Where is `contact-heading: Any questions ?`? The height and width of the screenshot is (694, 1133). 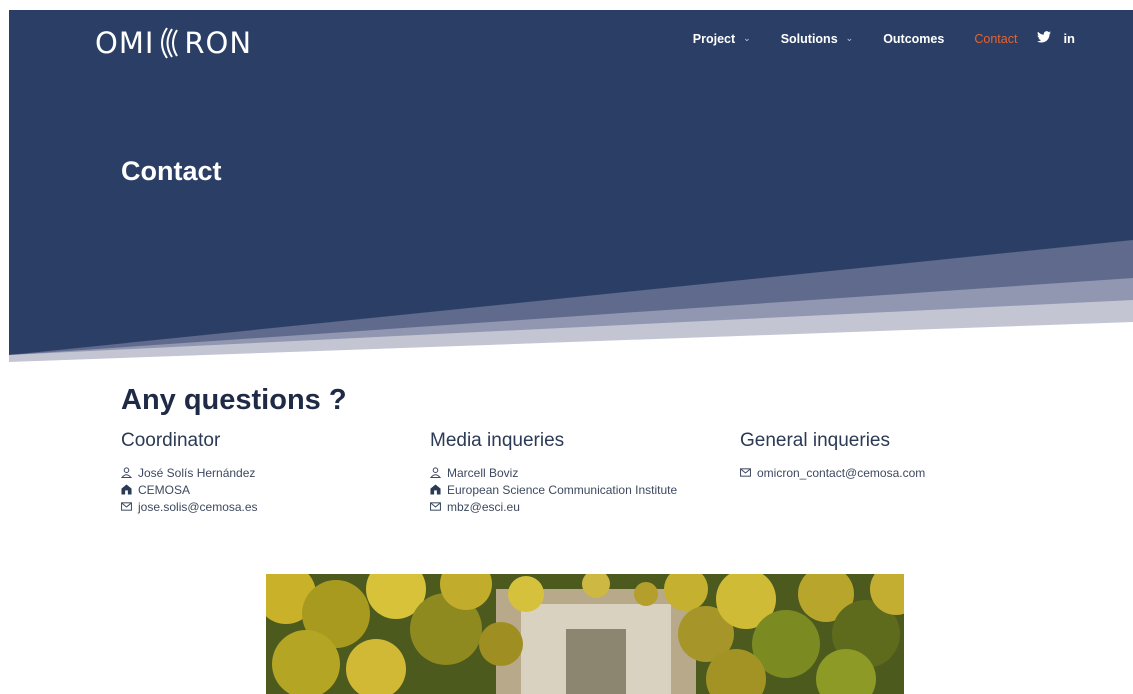
contact-heading: Any questions ? is located at coordinates (234, 400).